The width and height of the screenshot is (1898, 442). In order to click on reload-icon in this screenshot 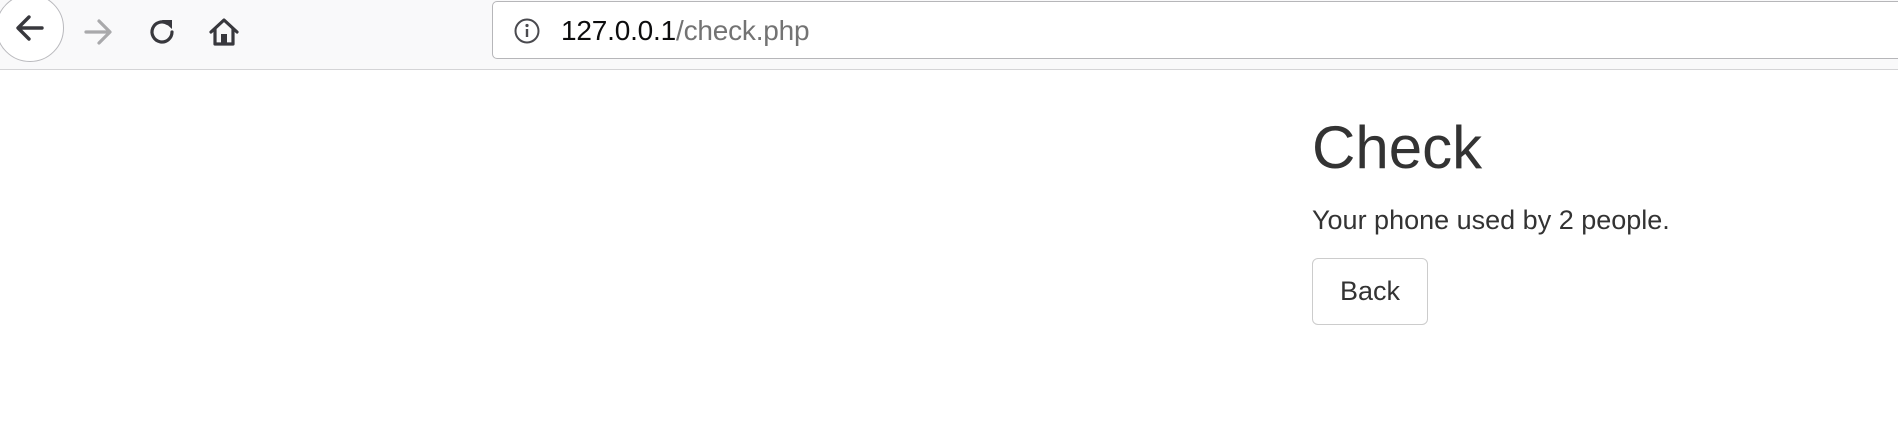, I will do `click(162, 32)`.